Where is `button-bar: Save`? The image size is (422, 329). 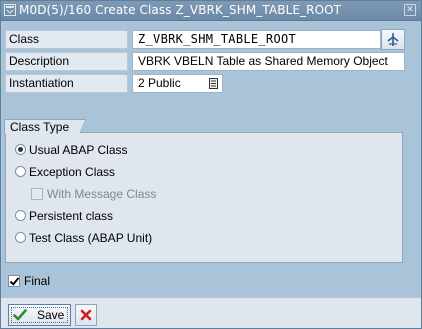
button-bar: Save is located at coordinates (211, 312).